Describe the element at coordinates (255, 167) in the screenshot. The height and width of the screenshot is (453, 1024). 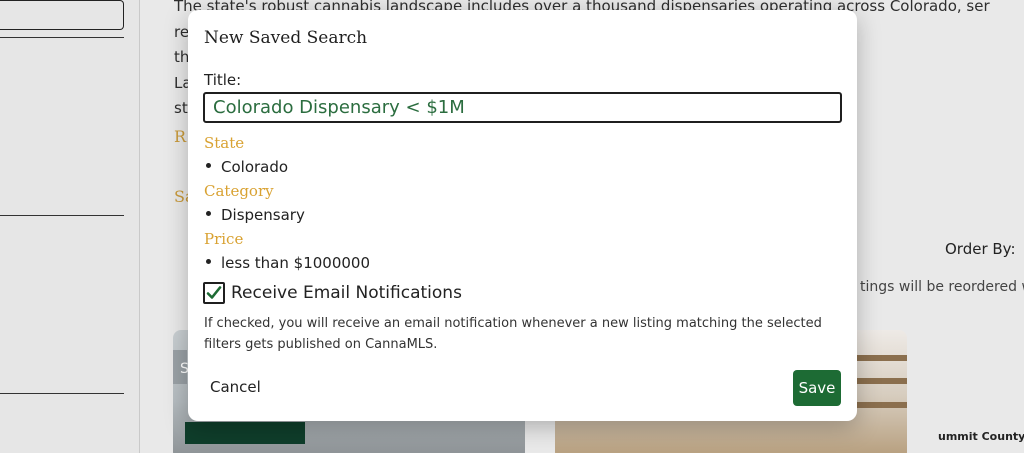
I see `filter-value-text: Colorado` at that location.